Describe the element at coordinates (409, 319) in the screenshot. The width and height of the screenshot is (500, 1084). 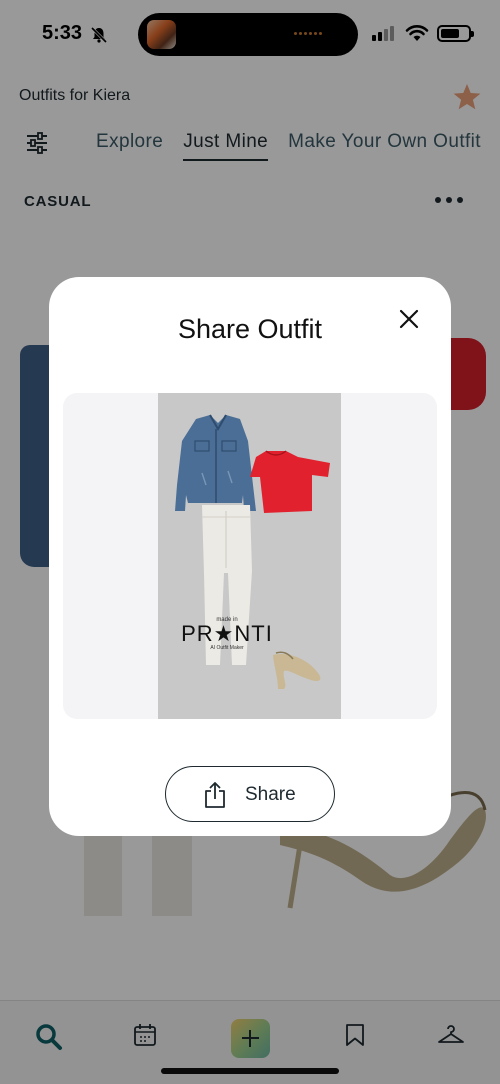
I see `close-icon` at that location.